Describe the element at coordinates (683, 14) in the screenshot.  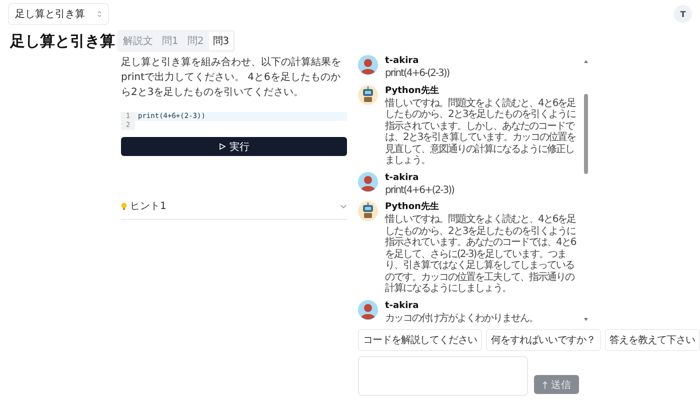
I see `user-avatar: T` at that location.